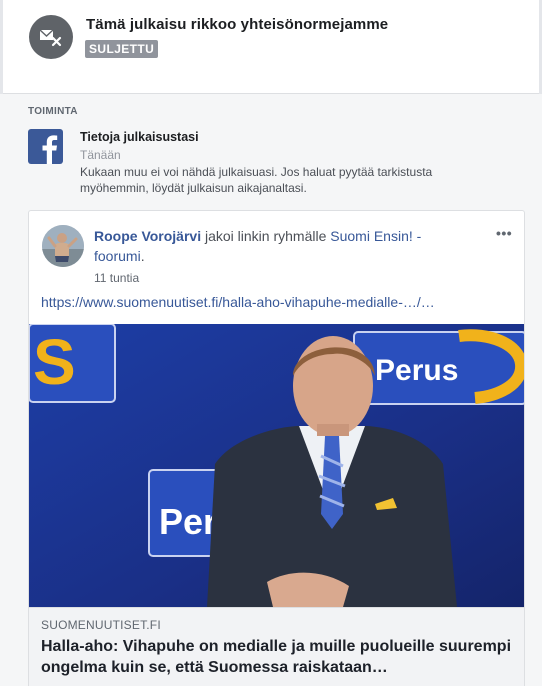 The width and height of the screenshot is (542, 686). Describe the element at coordinates (237, 24) in the screenshot. I see `violation-title: Tämä julkaisu rikkoo yhteisönormejamme` at that location.